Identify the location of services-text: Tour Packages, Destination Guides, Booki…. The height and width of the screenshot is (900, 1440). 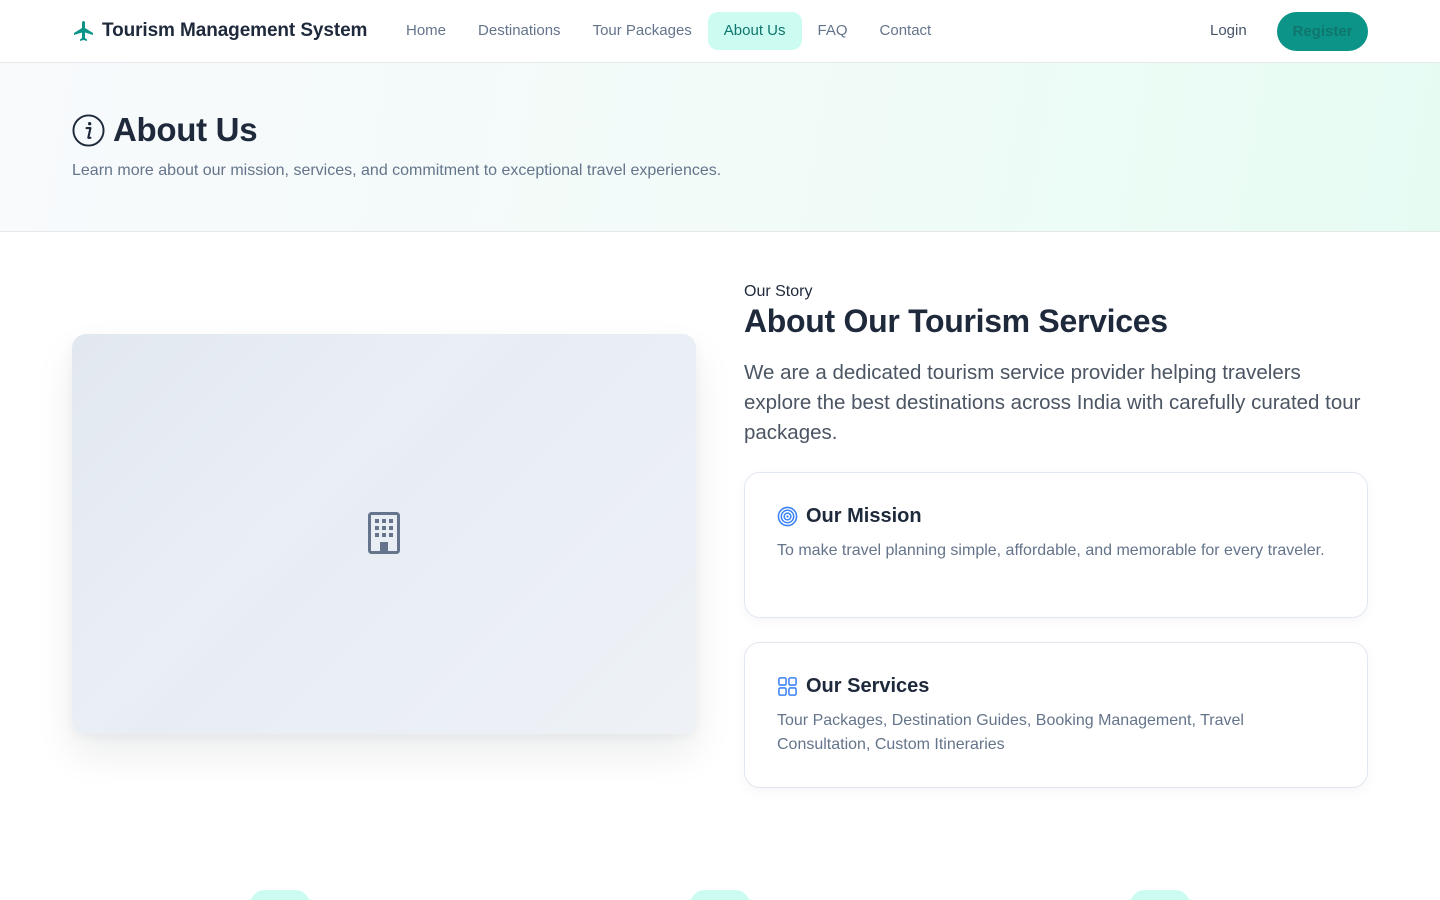
(1010, 732).